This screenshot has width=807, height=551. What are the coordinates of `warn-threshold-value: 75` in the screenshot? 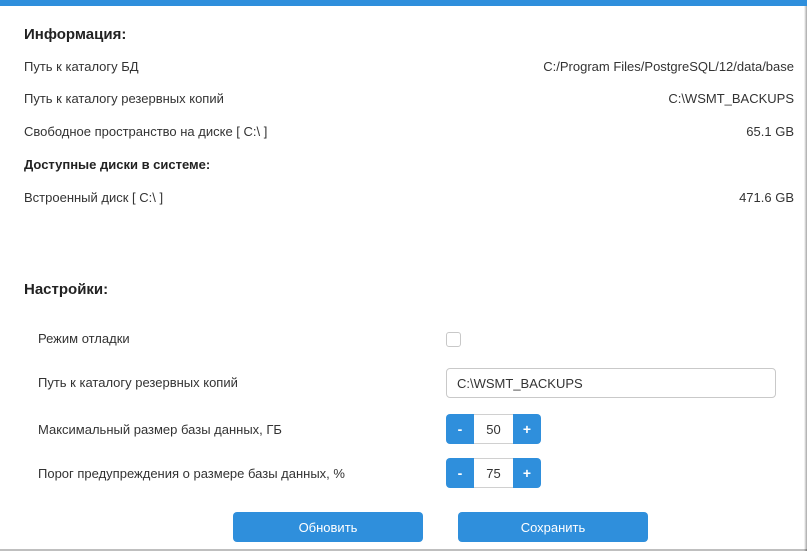 It's located at (493, 473).